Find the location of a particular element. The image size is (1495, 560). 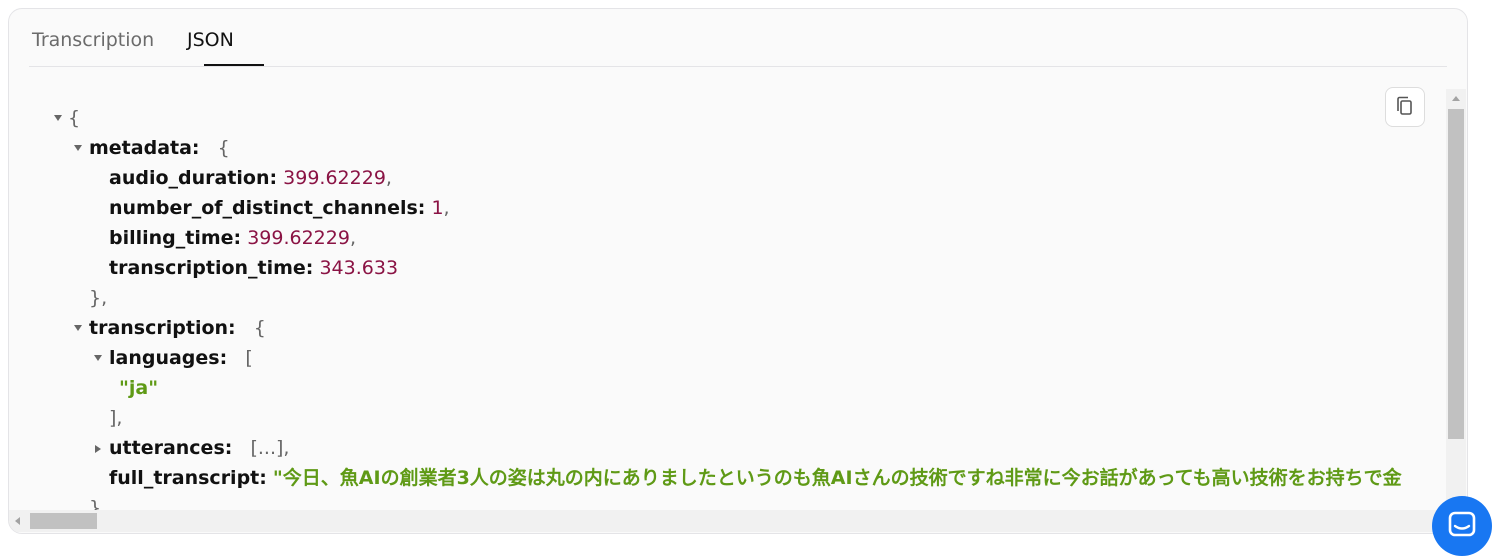

scroll-up-icon is located at coordinates (1456, 98).